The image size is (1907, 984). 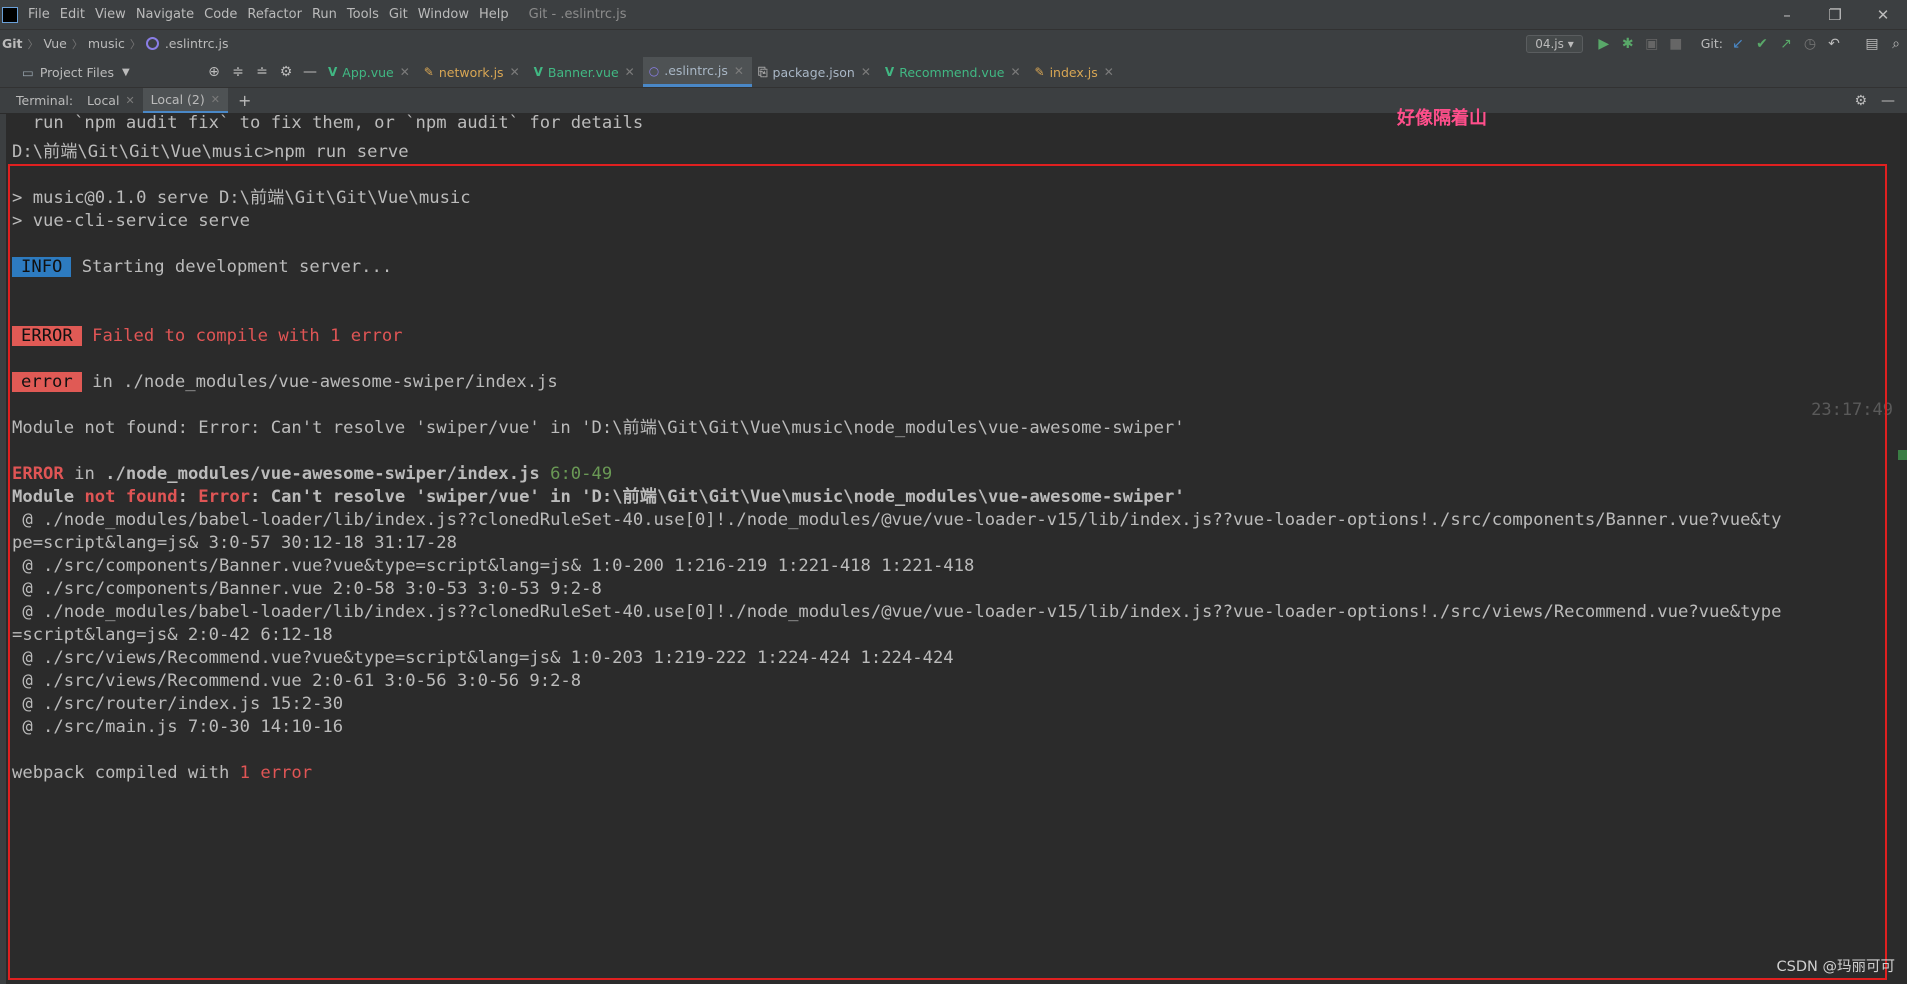 I want to click on watermark: CSDN @玛丽可可, so click(x=1835, y=967).